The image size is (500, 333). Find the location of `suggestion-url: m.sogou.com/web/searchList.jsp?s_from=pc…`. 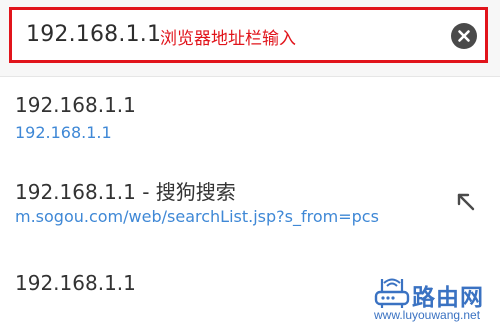

suggestion-url: m.sogou.com/web/searchList.jsp?s_from=pc… is located at coordinates (197, 216).